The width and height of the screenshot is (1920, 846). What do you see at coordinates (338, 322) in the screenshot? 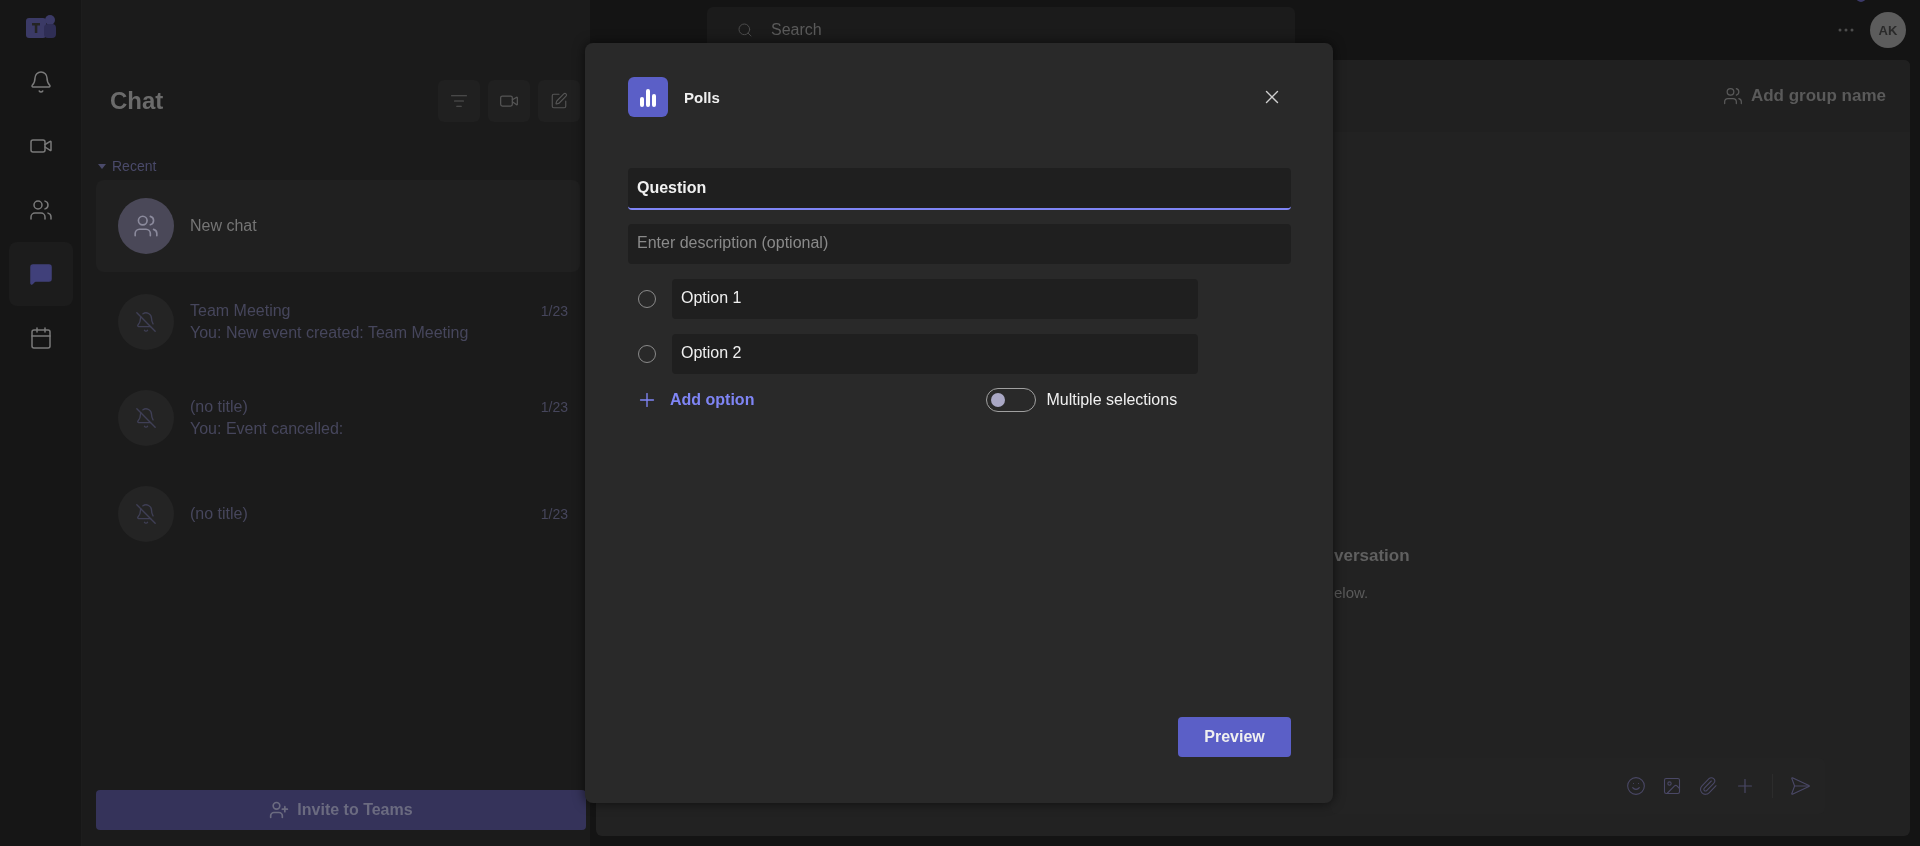
I see `chat-list-item: Team Meeting 1/23 You: New event created: Team Meeting` at bounding box center [338, 322].